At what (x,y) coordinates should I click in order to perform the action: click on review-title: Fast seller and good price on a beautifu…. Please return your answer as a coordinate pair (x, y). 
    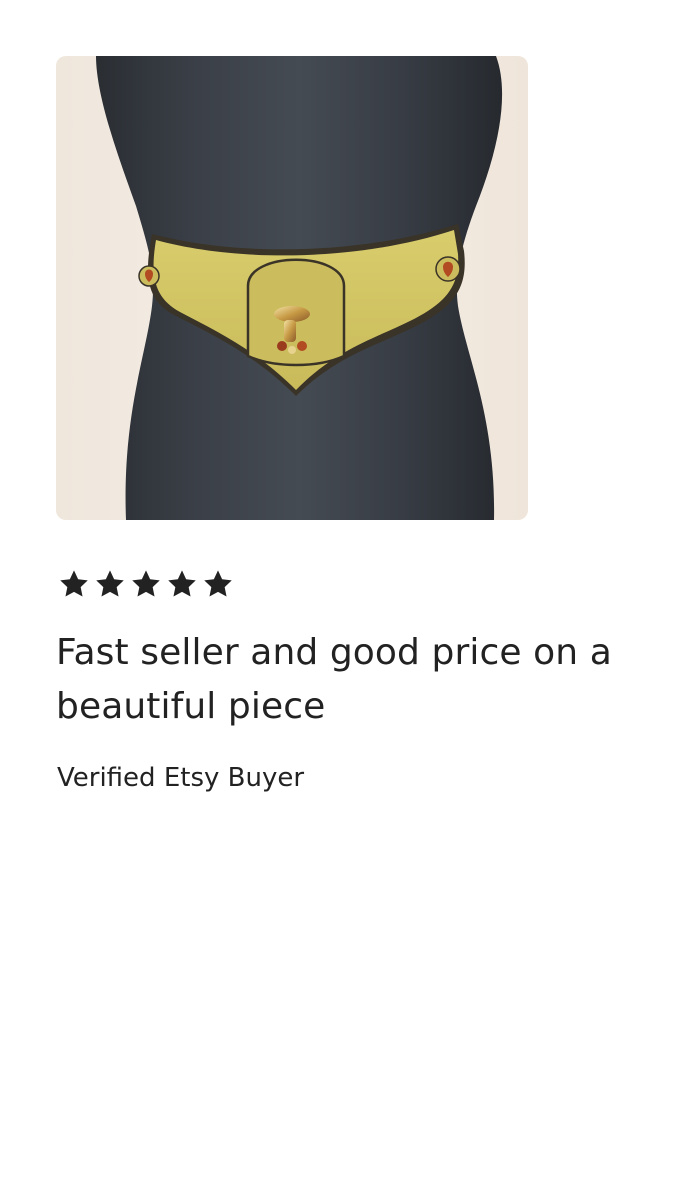
    Looking at the image, I should click on (334, 679).